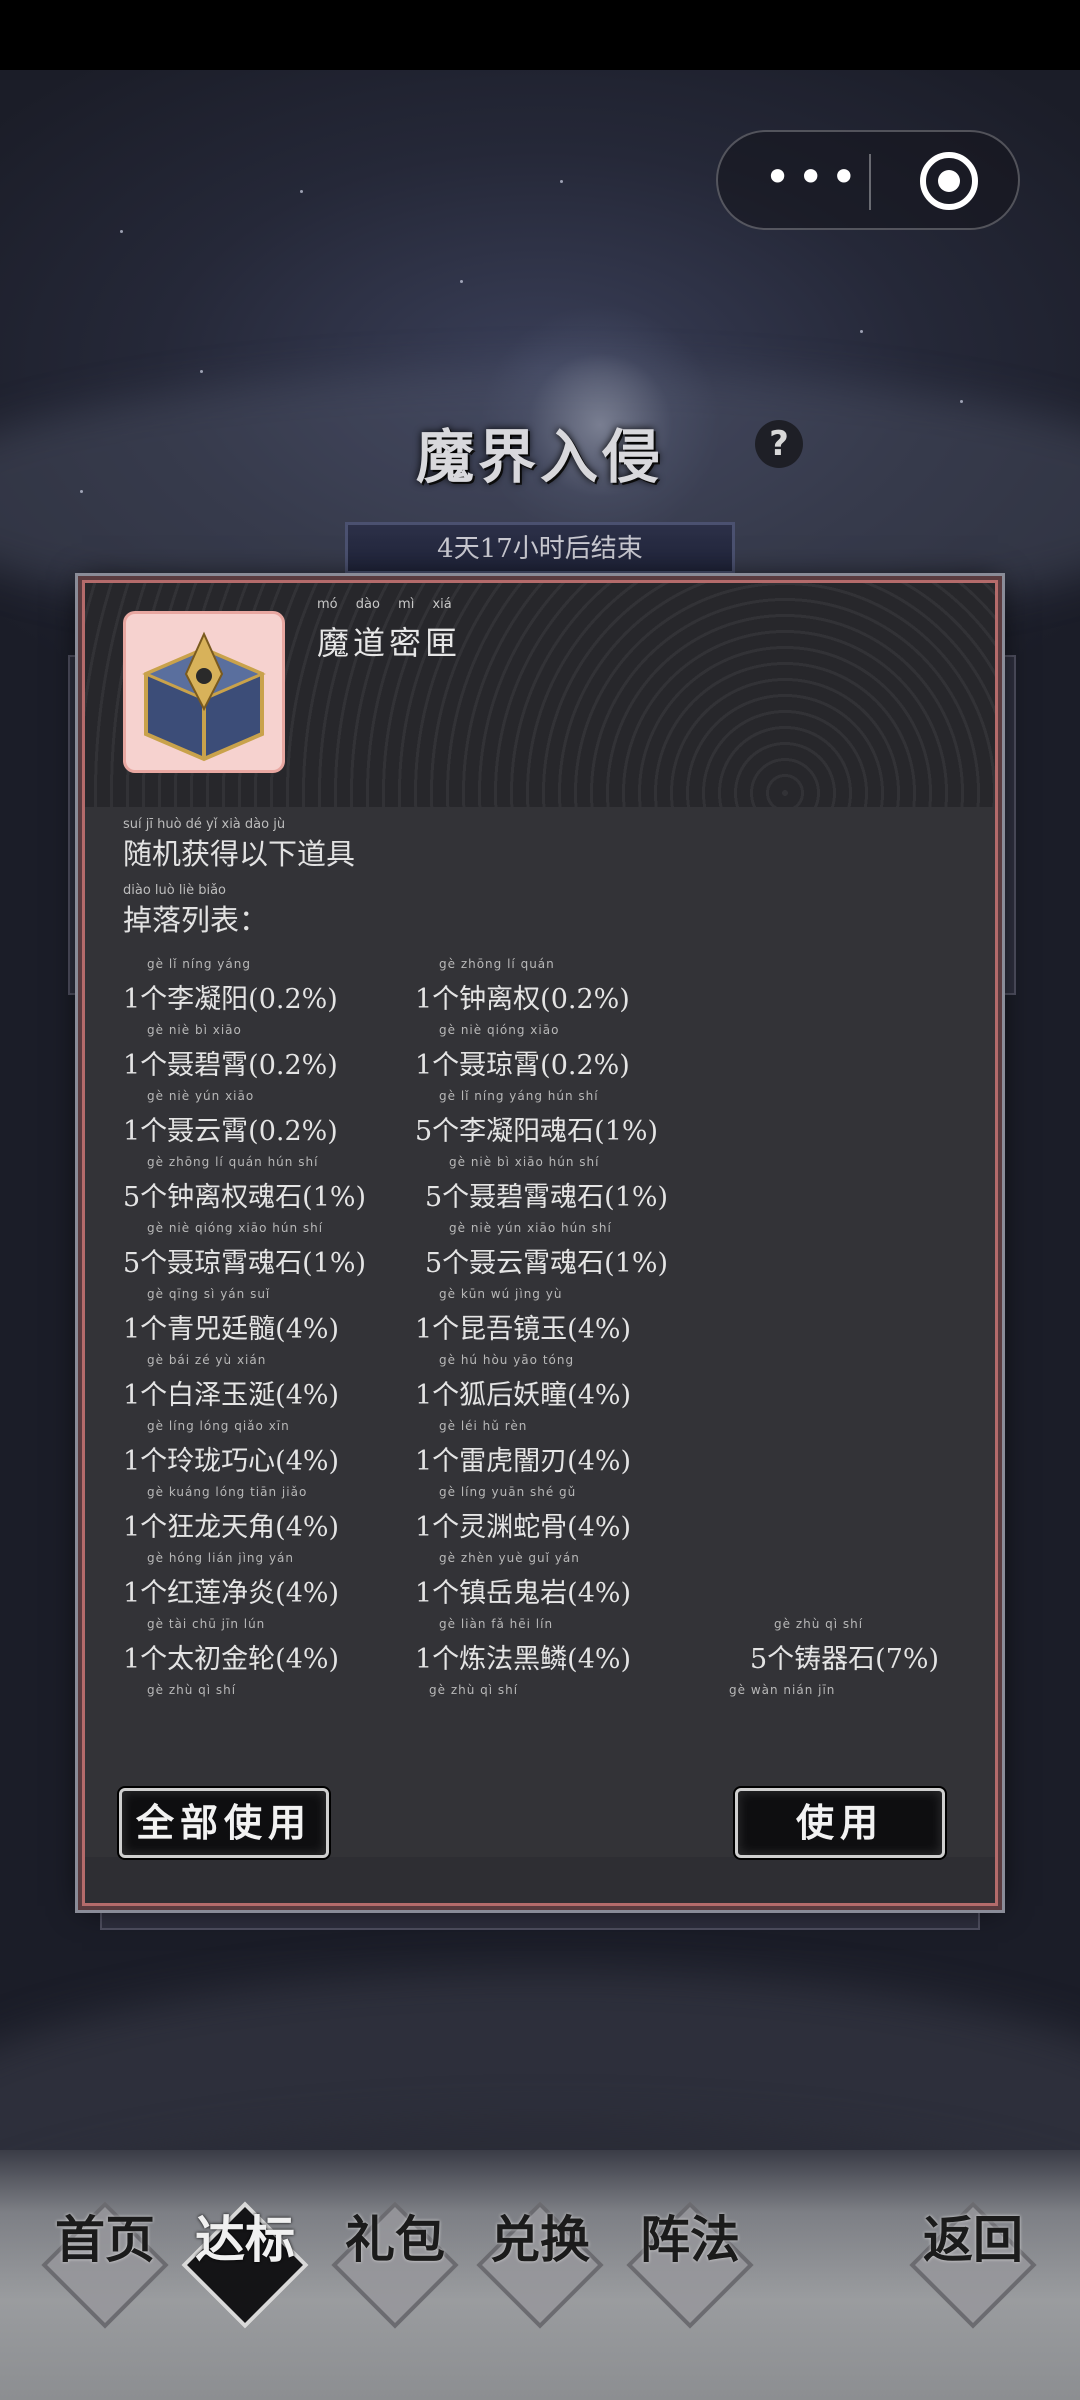 Image resolution: width=1080 pixels, height=2400 pixels. I want to click on drop-list-item: gè lǐ níng yáng hún shí 5个李凝阳魂石(1%), so click(537, 1118).